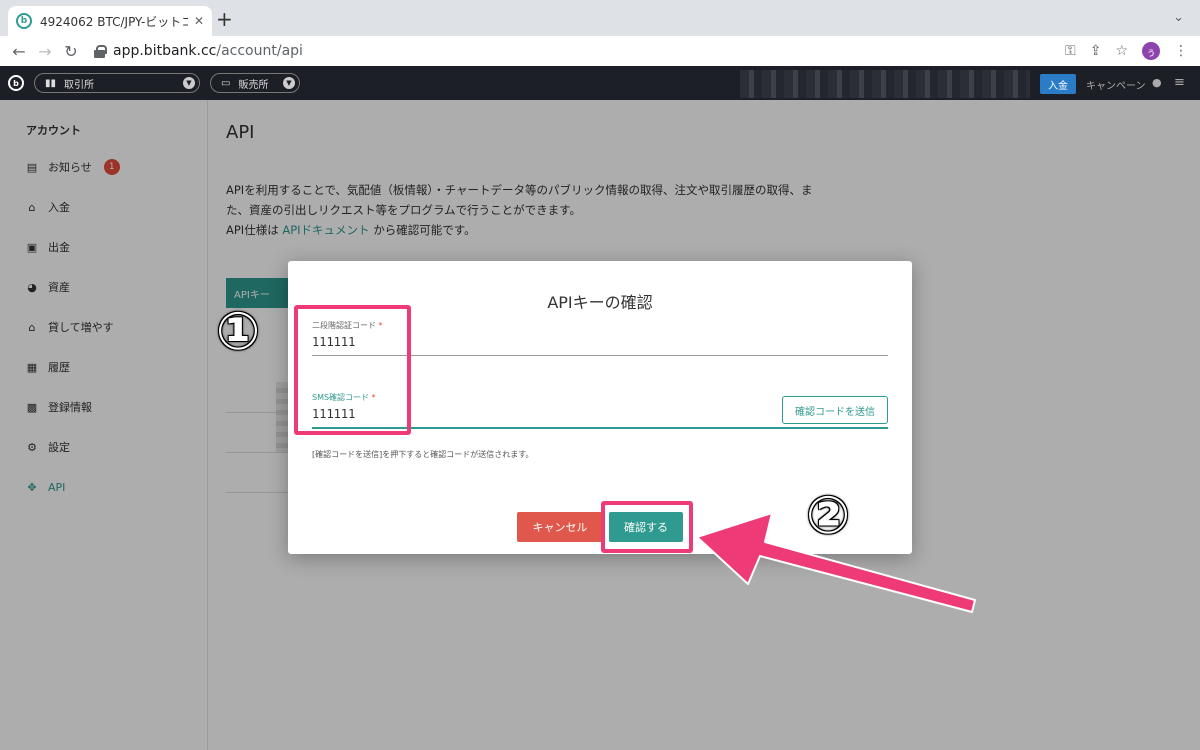  Describe the element at coordinates (1178, 17) in the screenshot. I see `tab-search-chevron-icon: ⌄` at that location.